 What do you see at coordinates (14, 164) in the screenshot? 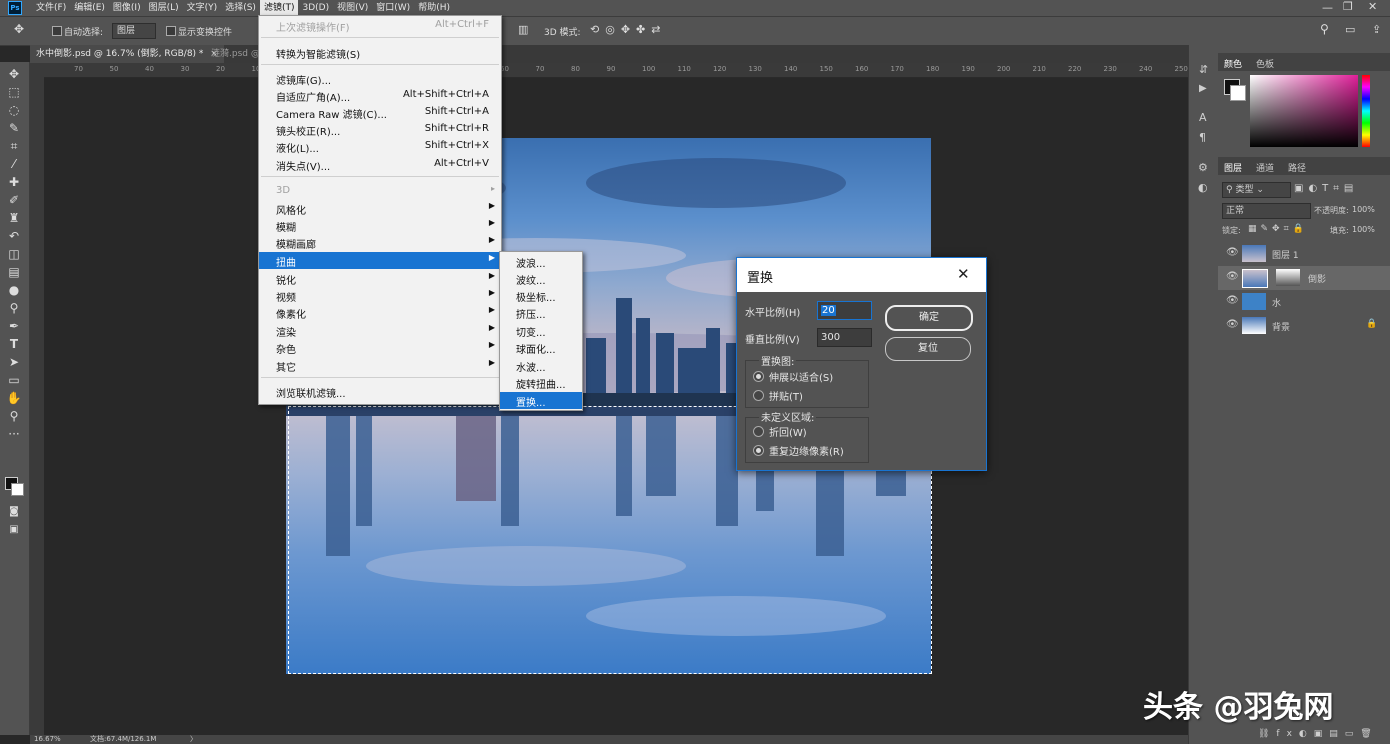
I see `eyedropper-icon: ⁄` at bounding box center [14, 164].